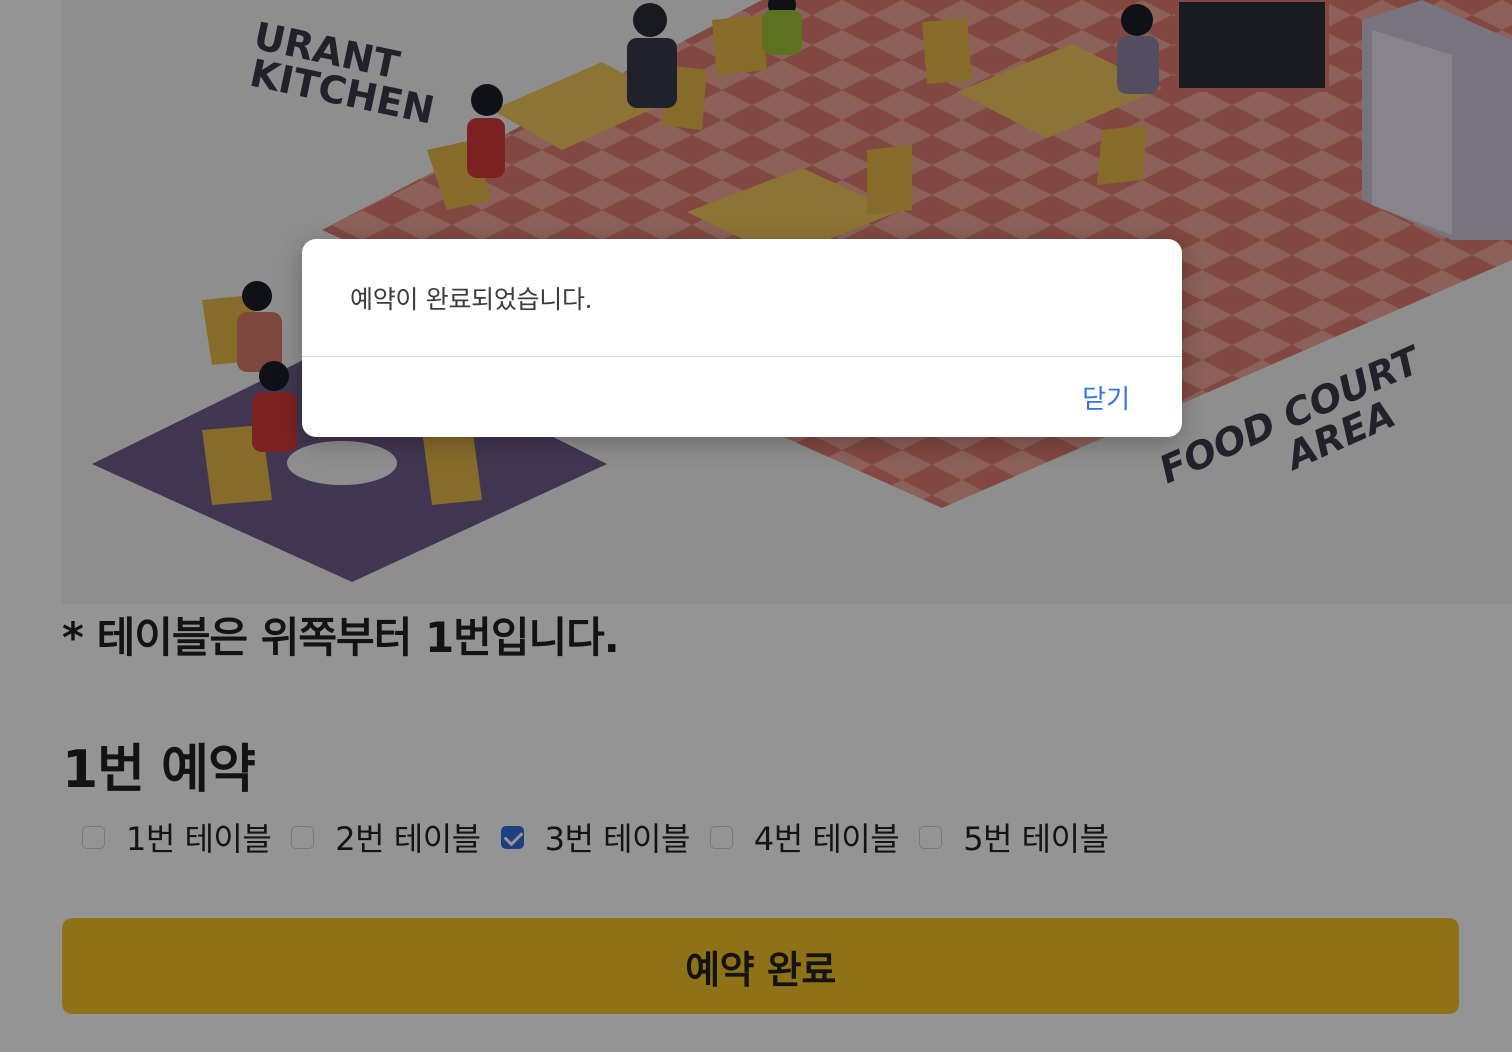 This screenshot has width=1512, height=1052. I want to click on dialog-message: 예약이 완료되었습니다., so click(471, 299).